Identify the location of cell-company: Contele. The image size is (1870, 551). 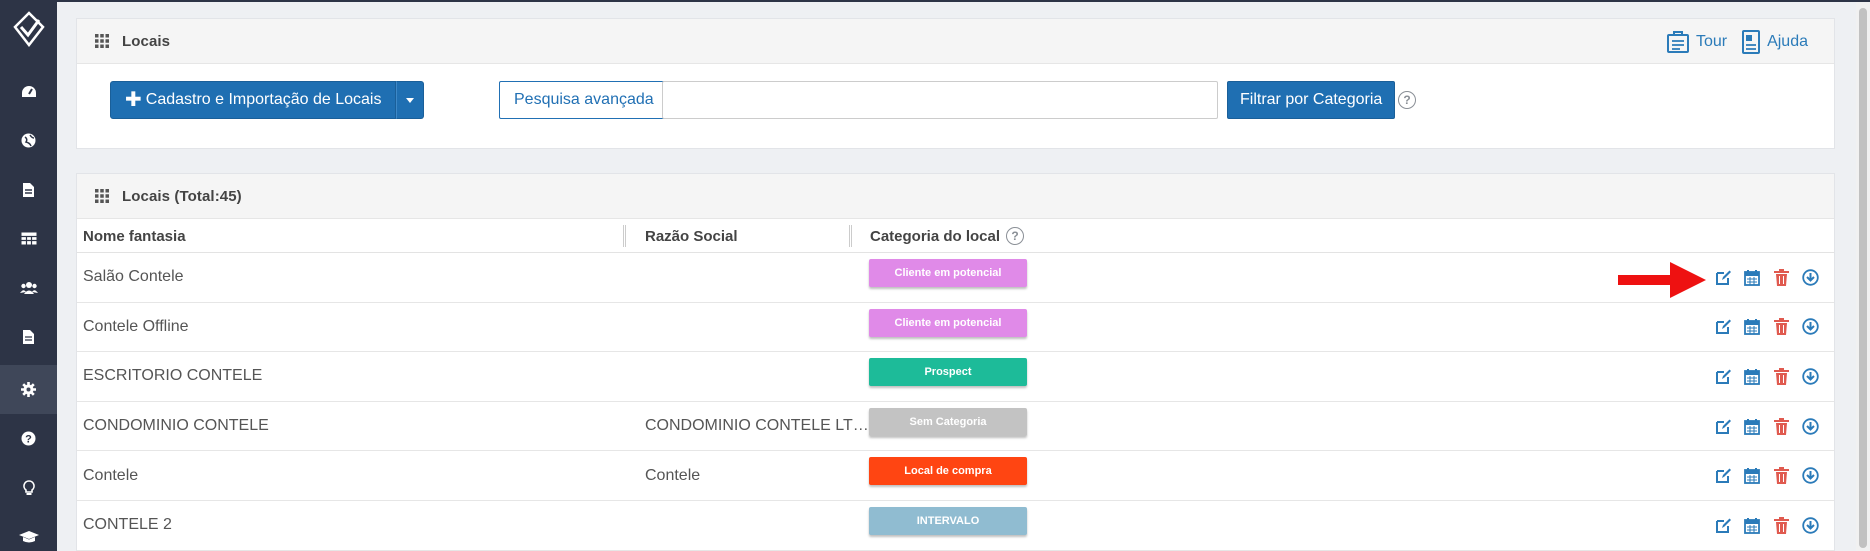
(673, 475).